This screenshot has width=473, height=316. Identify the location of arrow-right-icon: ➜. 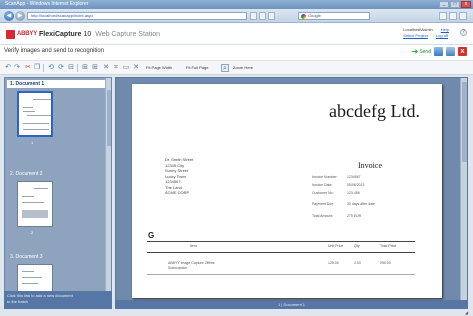
(415, 51).